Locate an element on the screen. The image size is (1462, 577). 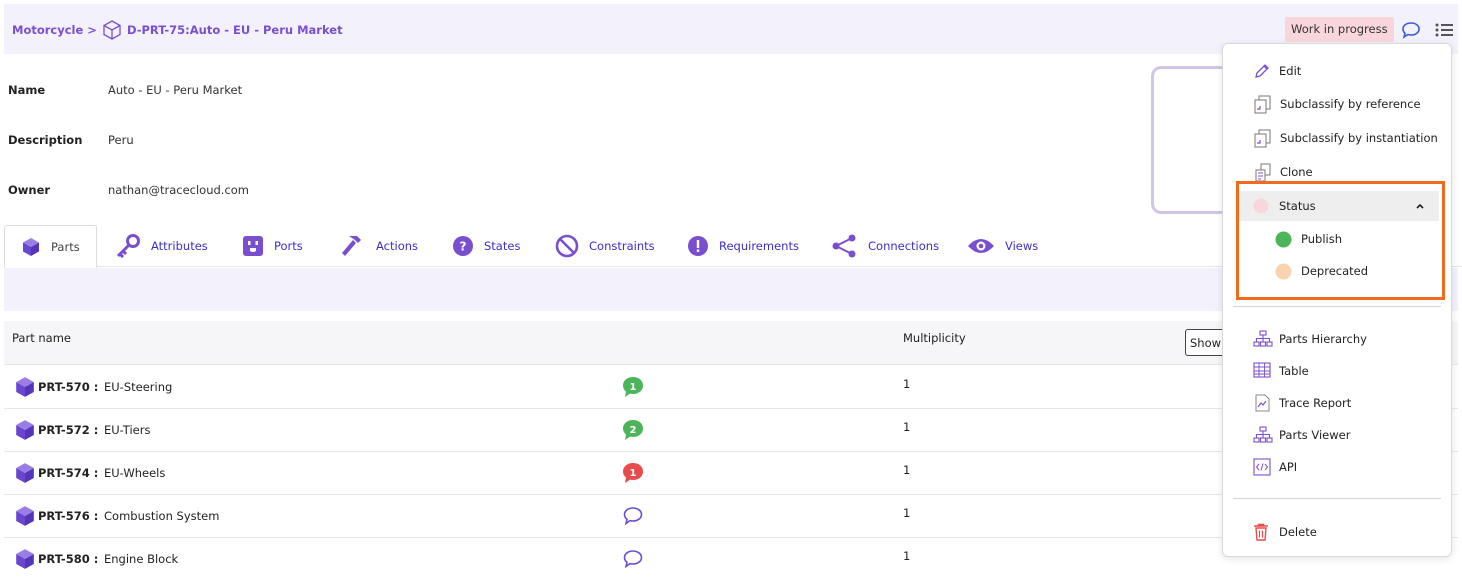
menu-label: Edit is located at coordinates (1290, 71).